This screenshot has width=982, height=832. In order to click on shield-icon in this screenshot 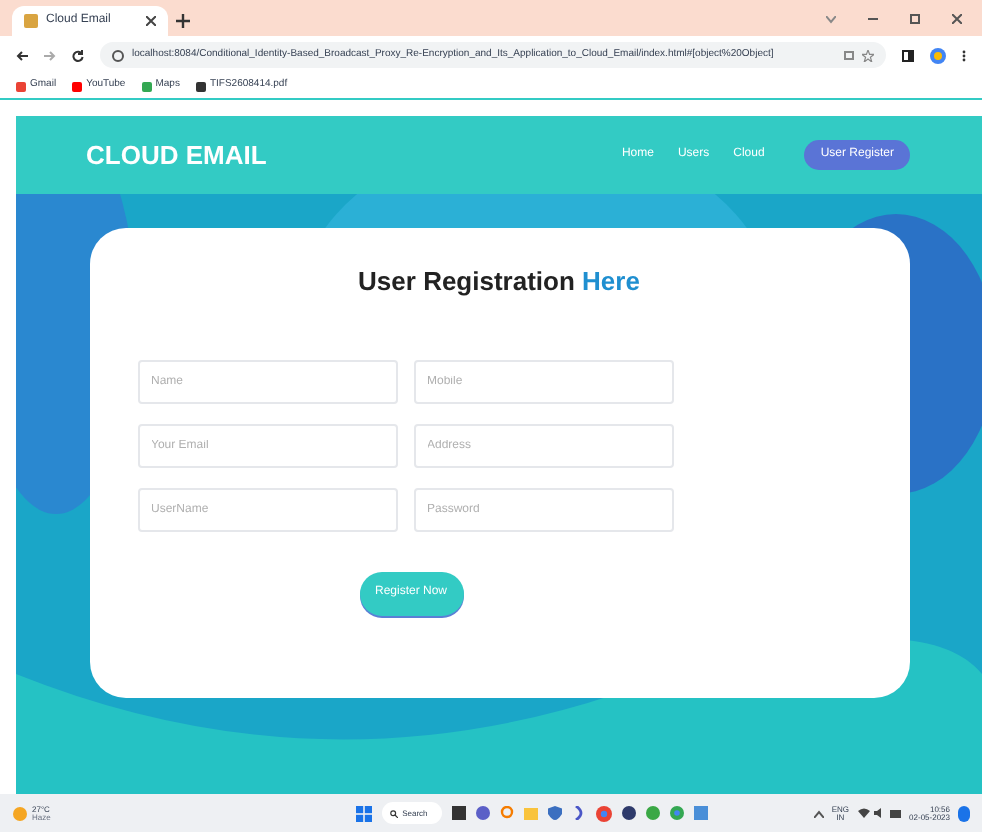, I will do `click(555, 813)`.